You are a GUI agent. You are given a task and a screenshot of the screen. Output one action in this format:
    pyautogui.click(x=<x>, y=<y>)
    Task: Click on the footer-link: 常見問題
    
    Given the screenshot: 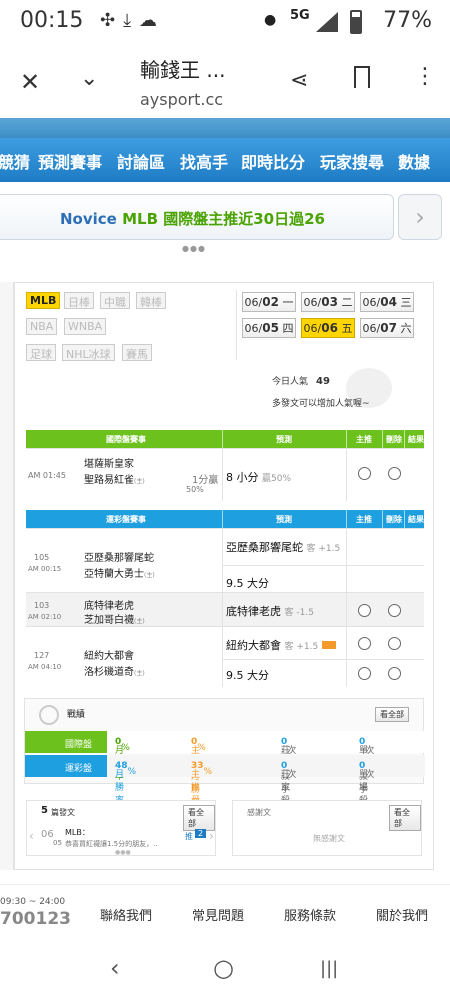 What is the action you would take?
    pyautogui.click(x=218, y=914)
    